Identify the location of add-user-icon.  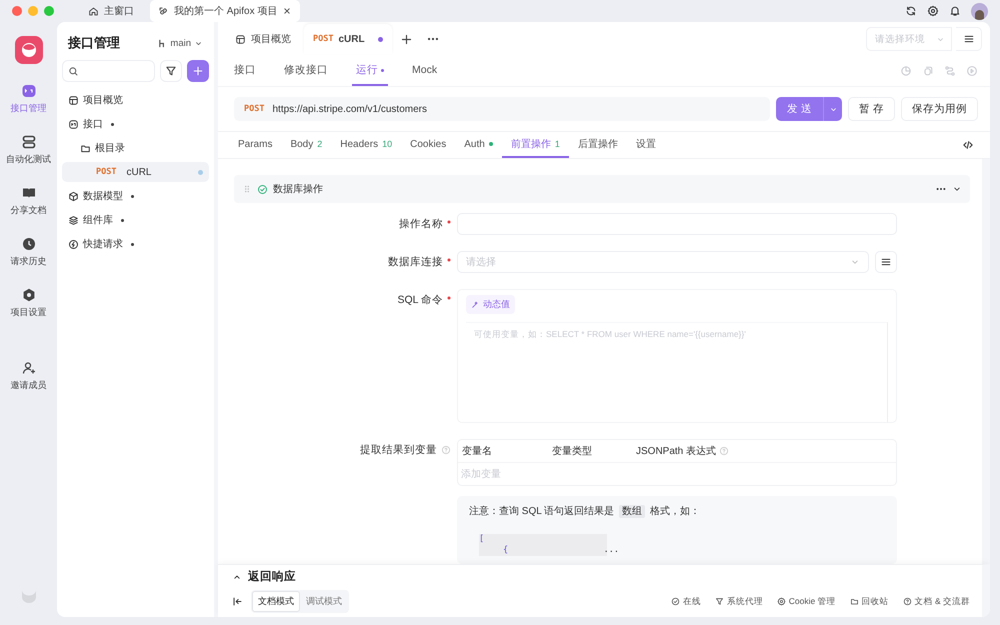
(29, 368).